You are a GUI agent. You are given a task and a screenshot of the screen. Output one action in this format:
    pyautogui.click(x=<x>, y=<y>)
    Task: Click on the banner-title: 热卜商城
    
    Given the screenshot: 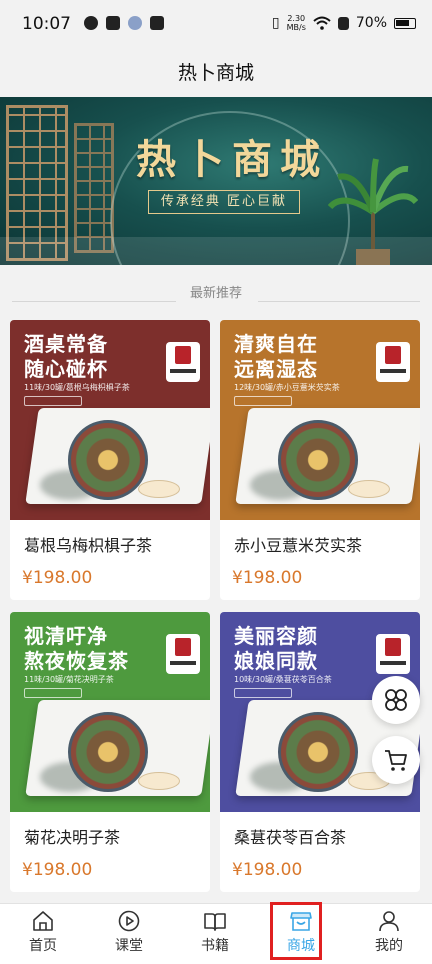 What is the action you would take?
    pyautogui.click(x=232, y=159)
    